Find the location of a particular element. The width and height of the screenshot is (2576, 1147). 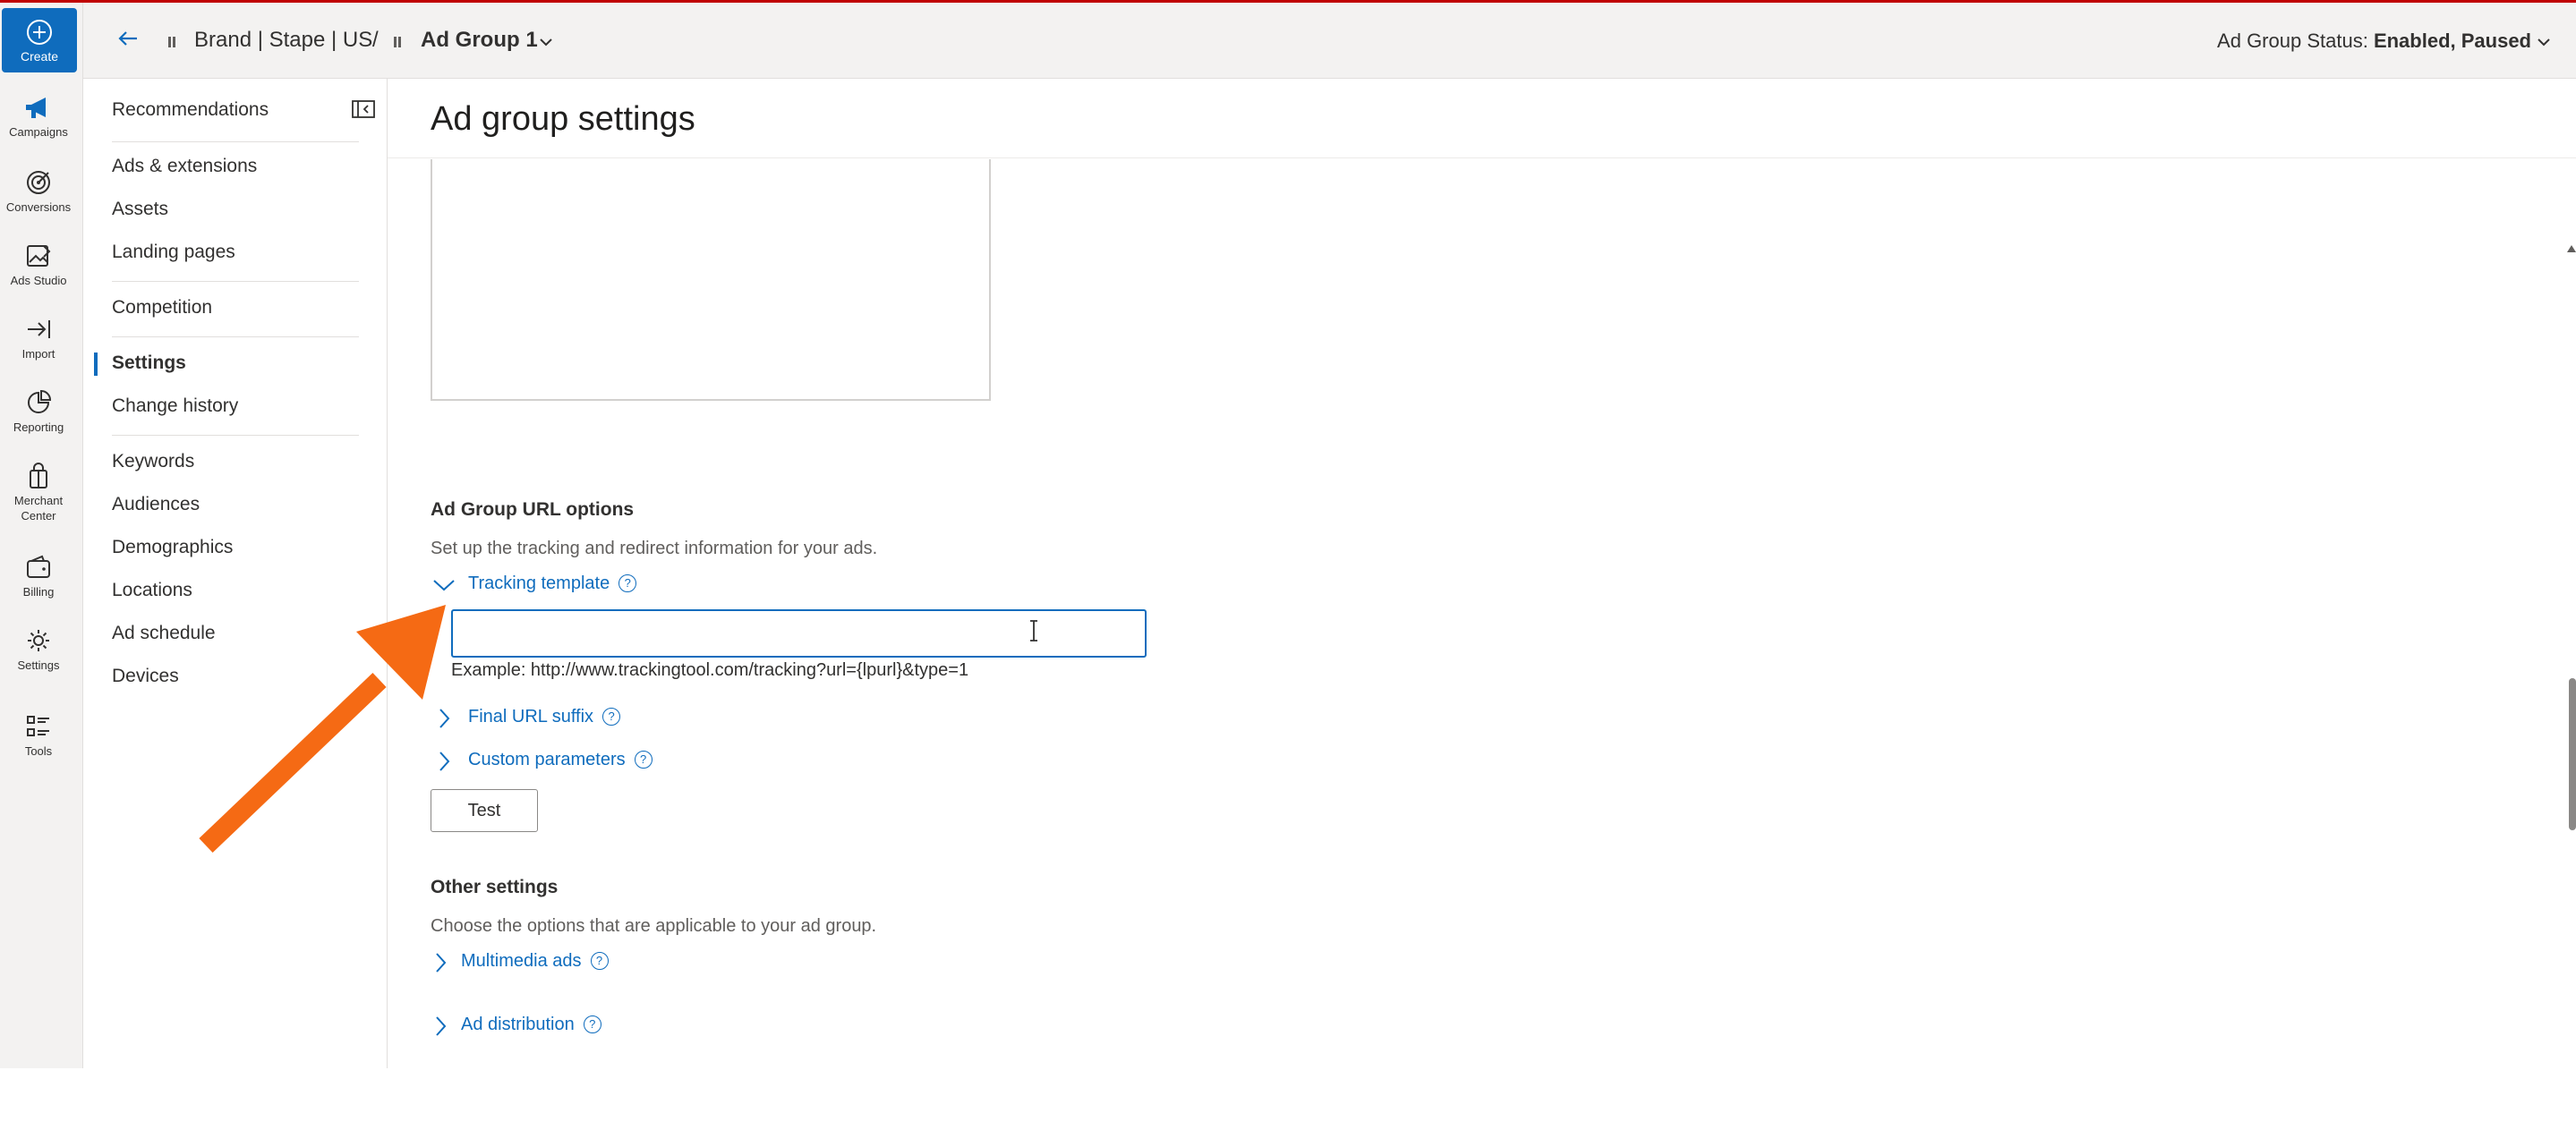

nav-keywords: Keywords is located at coordinates (153, 462).